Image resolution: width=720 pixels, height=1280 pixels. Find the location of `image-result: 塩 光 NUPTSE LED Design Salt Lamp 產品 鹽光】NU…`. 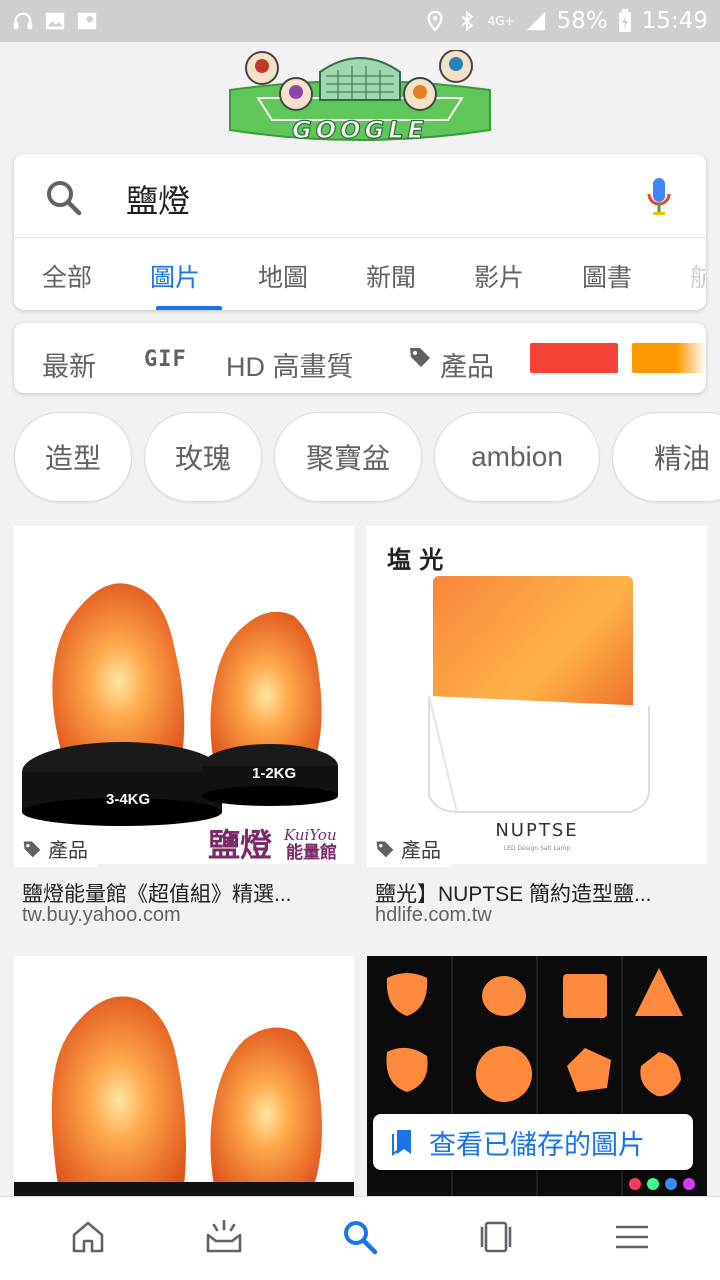

image-result: 塩 光 NUPTSE LED Design Salt Lamp 產品 鹽光】NU… is located at coordinates (537, 726).